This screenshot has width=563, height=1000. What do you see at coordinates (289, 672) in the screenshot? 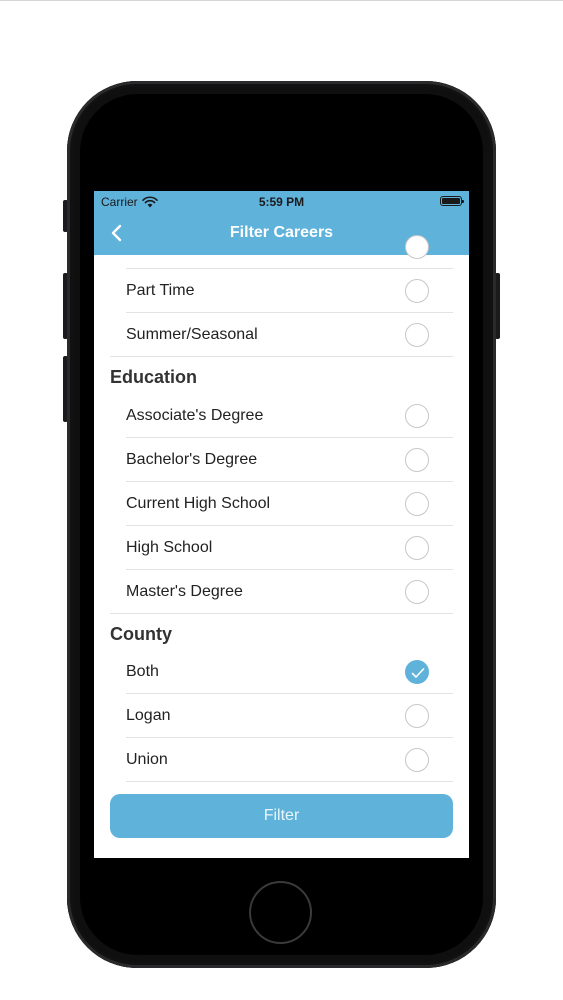
I see `option-both: Both` at bounding box center [289, 672].